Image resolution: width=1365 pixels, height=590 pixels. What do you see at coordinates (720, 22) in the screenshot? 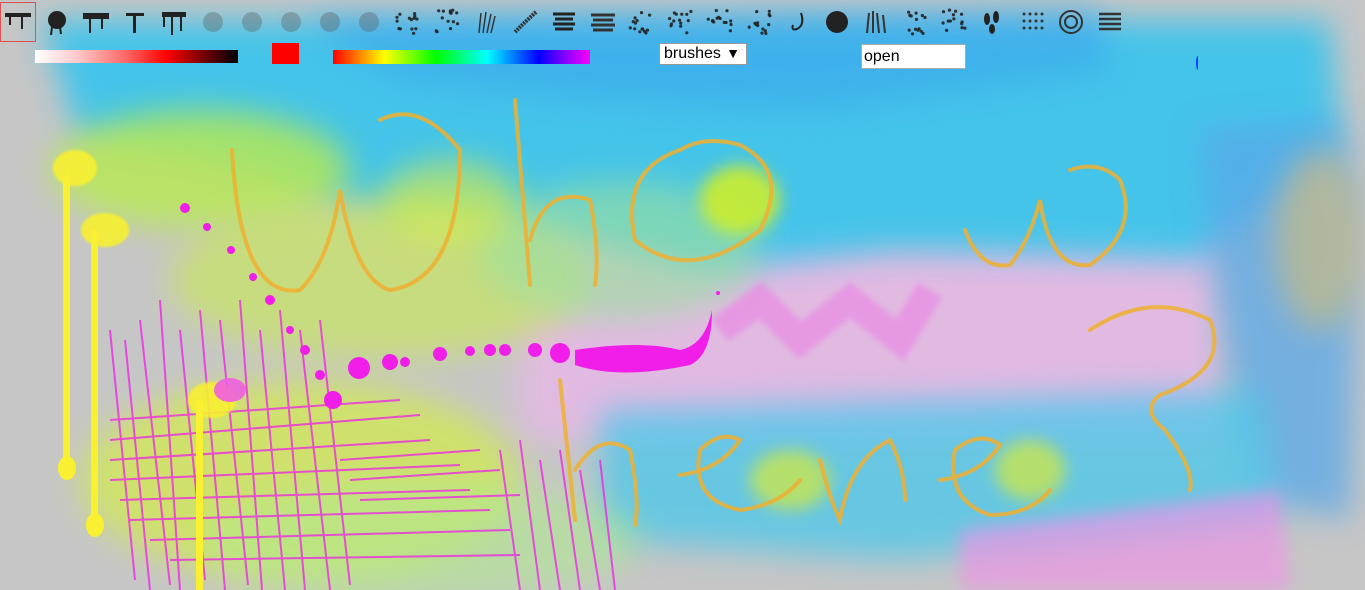
I see `brush-scatter-3-icon` at bounding box center [720, 22].